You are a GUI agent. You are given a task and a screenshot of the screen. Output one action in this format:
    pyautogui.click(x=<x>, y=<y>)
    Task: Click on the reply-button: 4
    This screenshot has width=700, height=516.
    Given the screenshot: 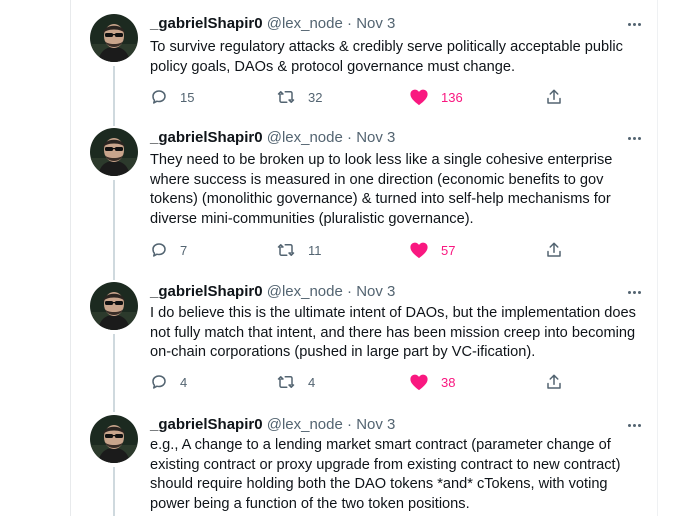 What is the action you would take?
    pyautogui.click(x=168, y=382)
    